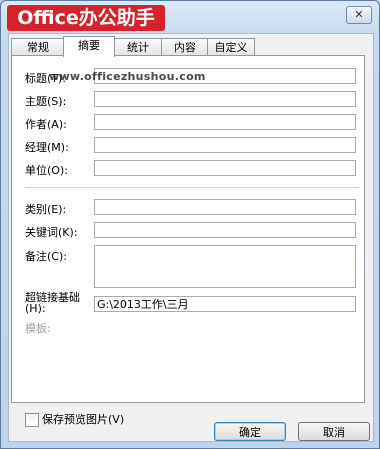 The height and width of the screenshot is (449, 380). Describe the element at coordinates (83, 419) in the screenshot. I see `save-preview-label: 保存预览图片(V)` at that location.